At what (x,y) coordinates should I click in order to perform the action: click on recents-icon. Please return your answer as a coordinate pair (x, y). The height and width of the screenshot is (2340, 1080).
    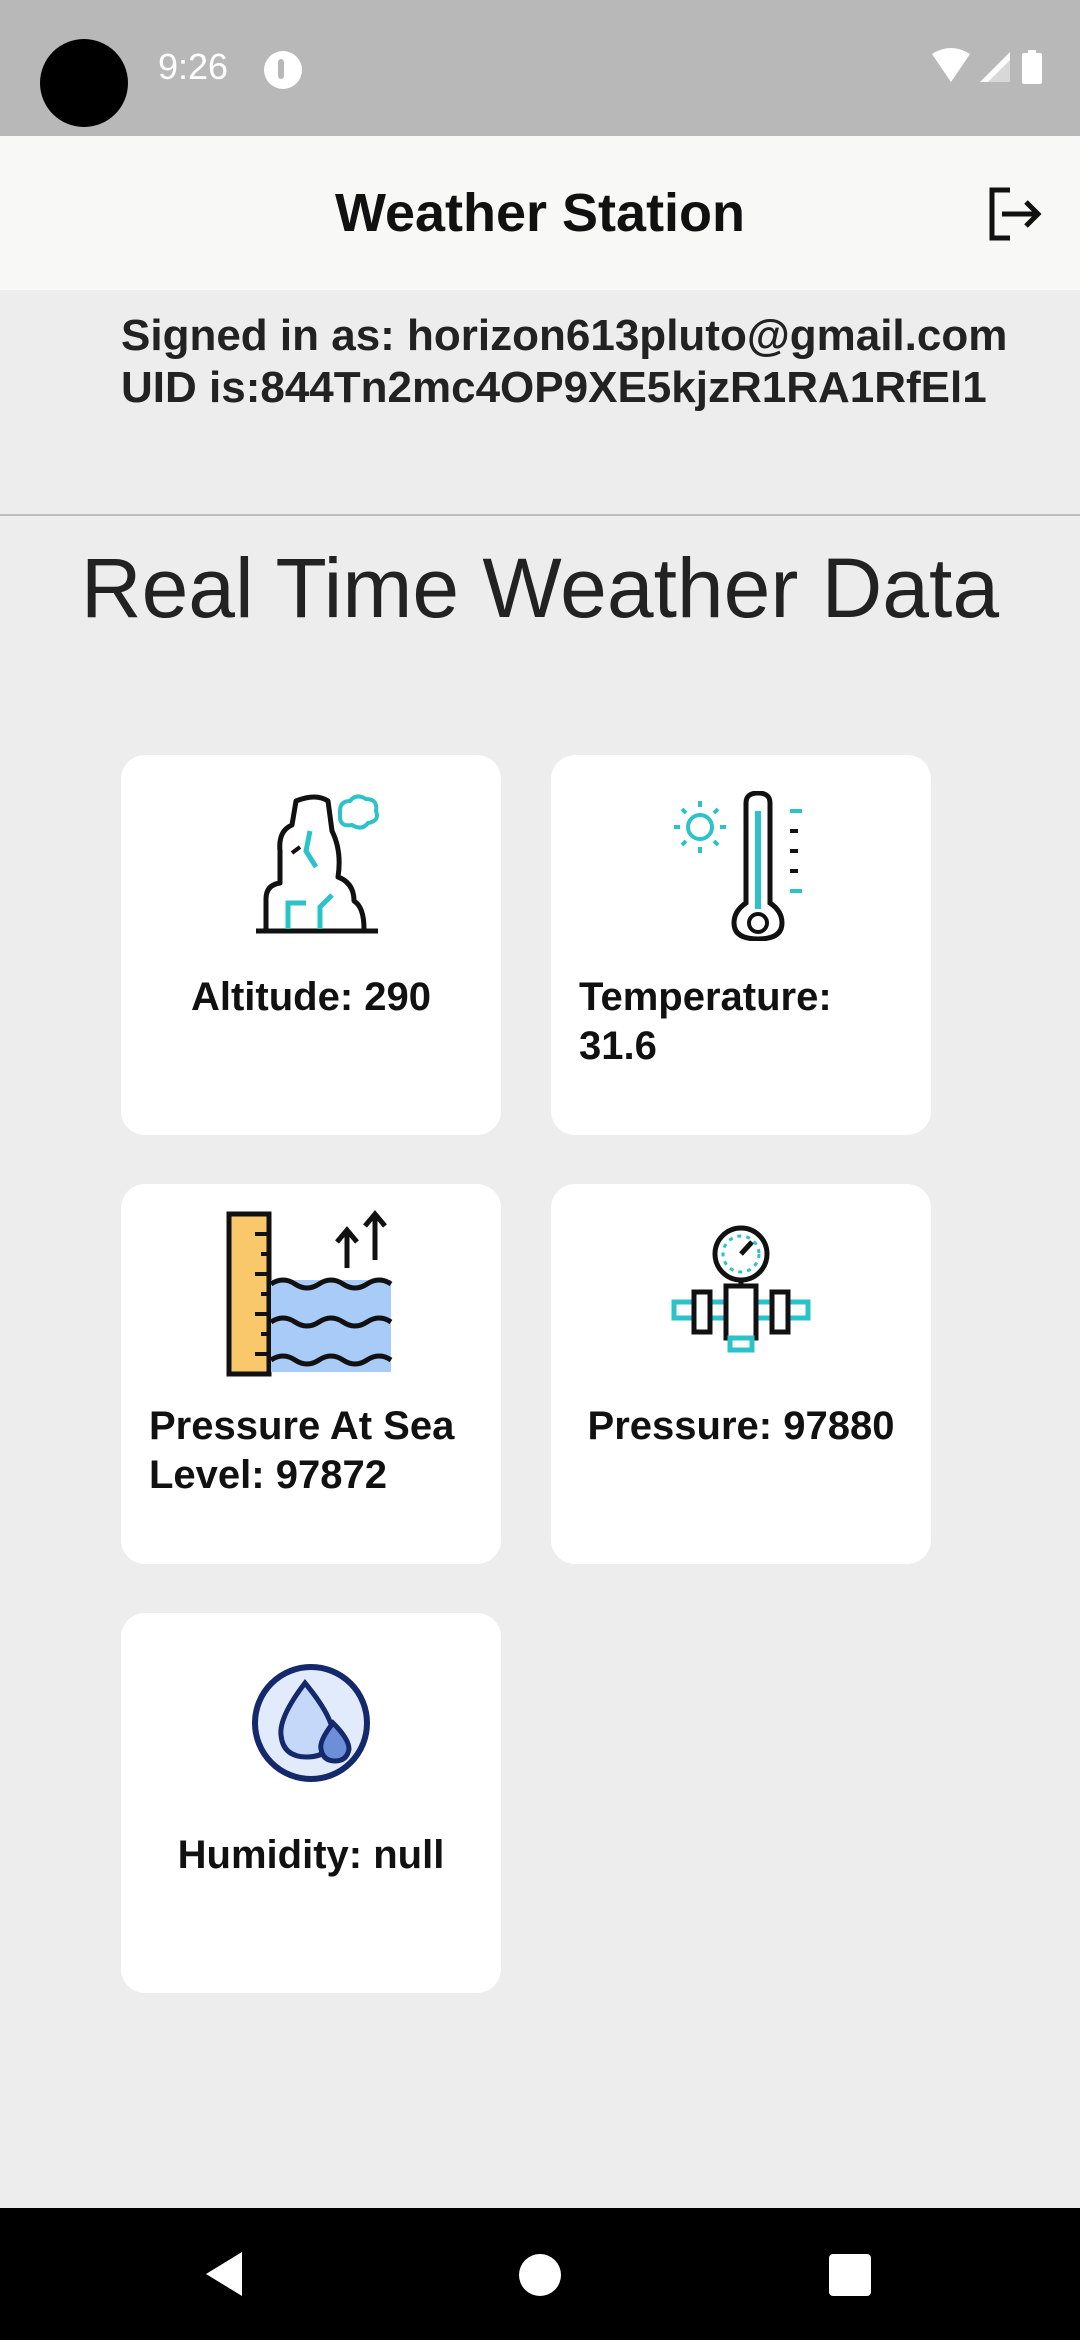
    Looking at the image, I should click on (850, 2275).